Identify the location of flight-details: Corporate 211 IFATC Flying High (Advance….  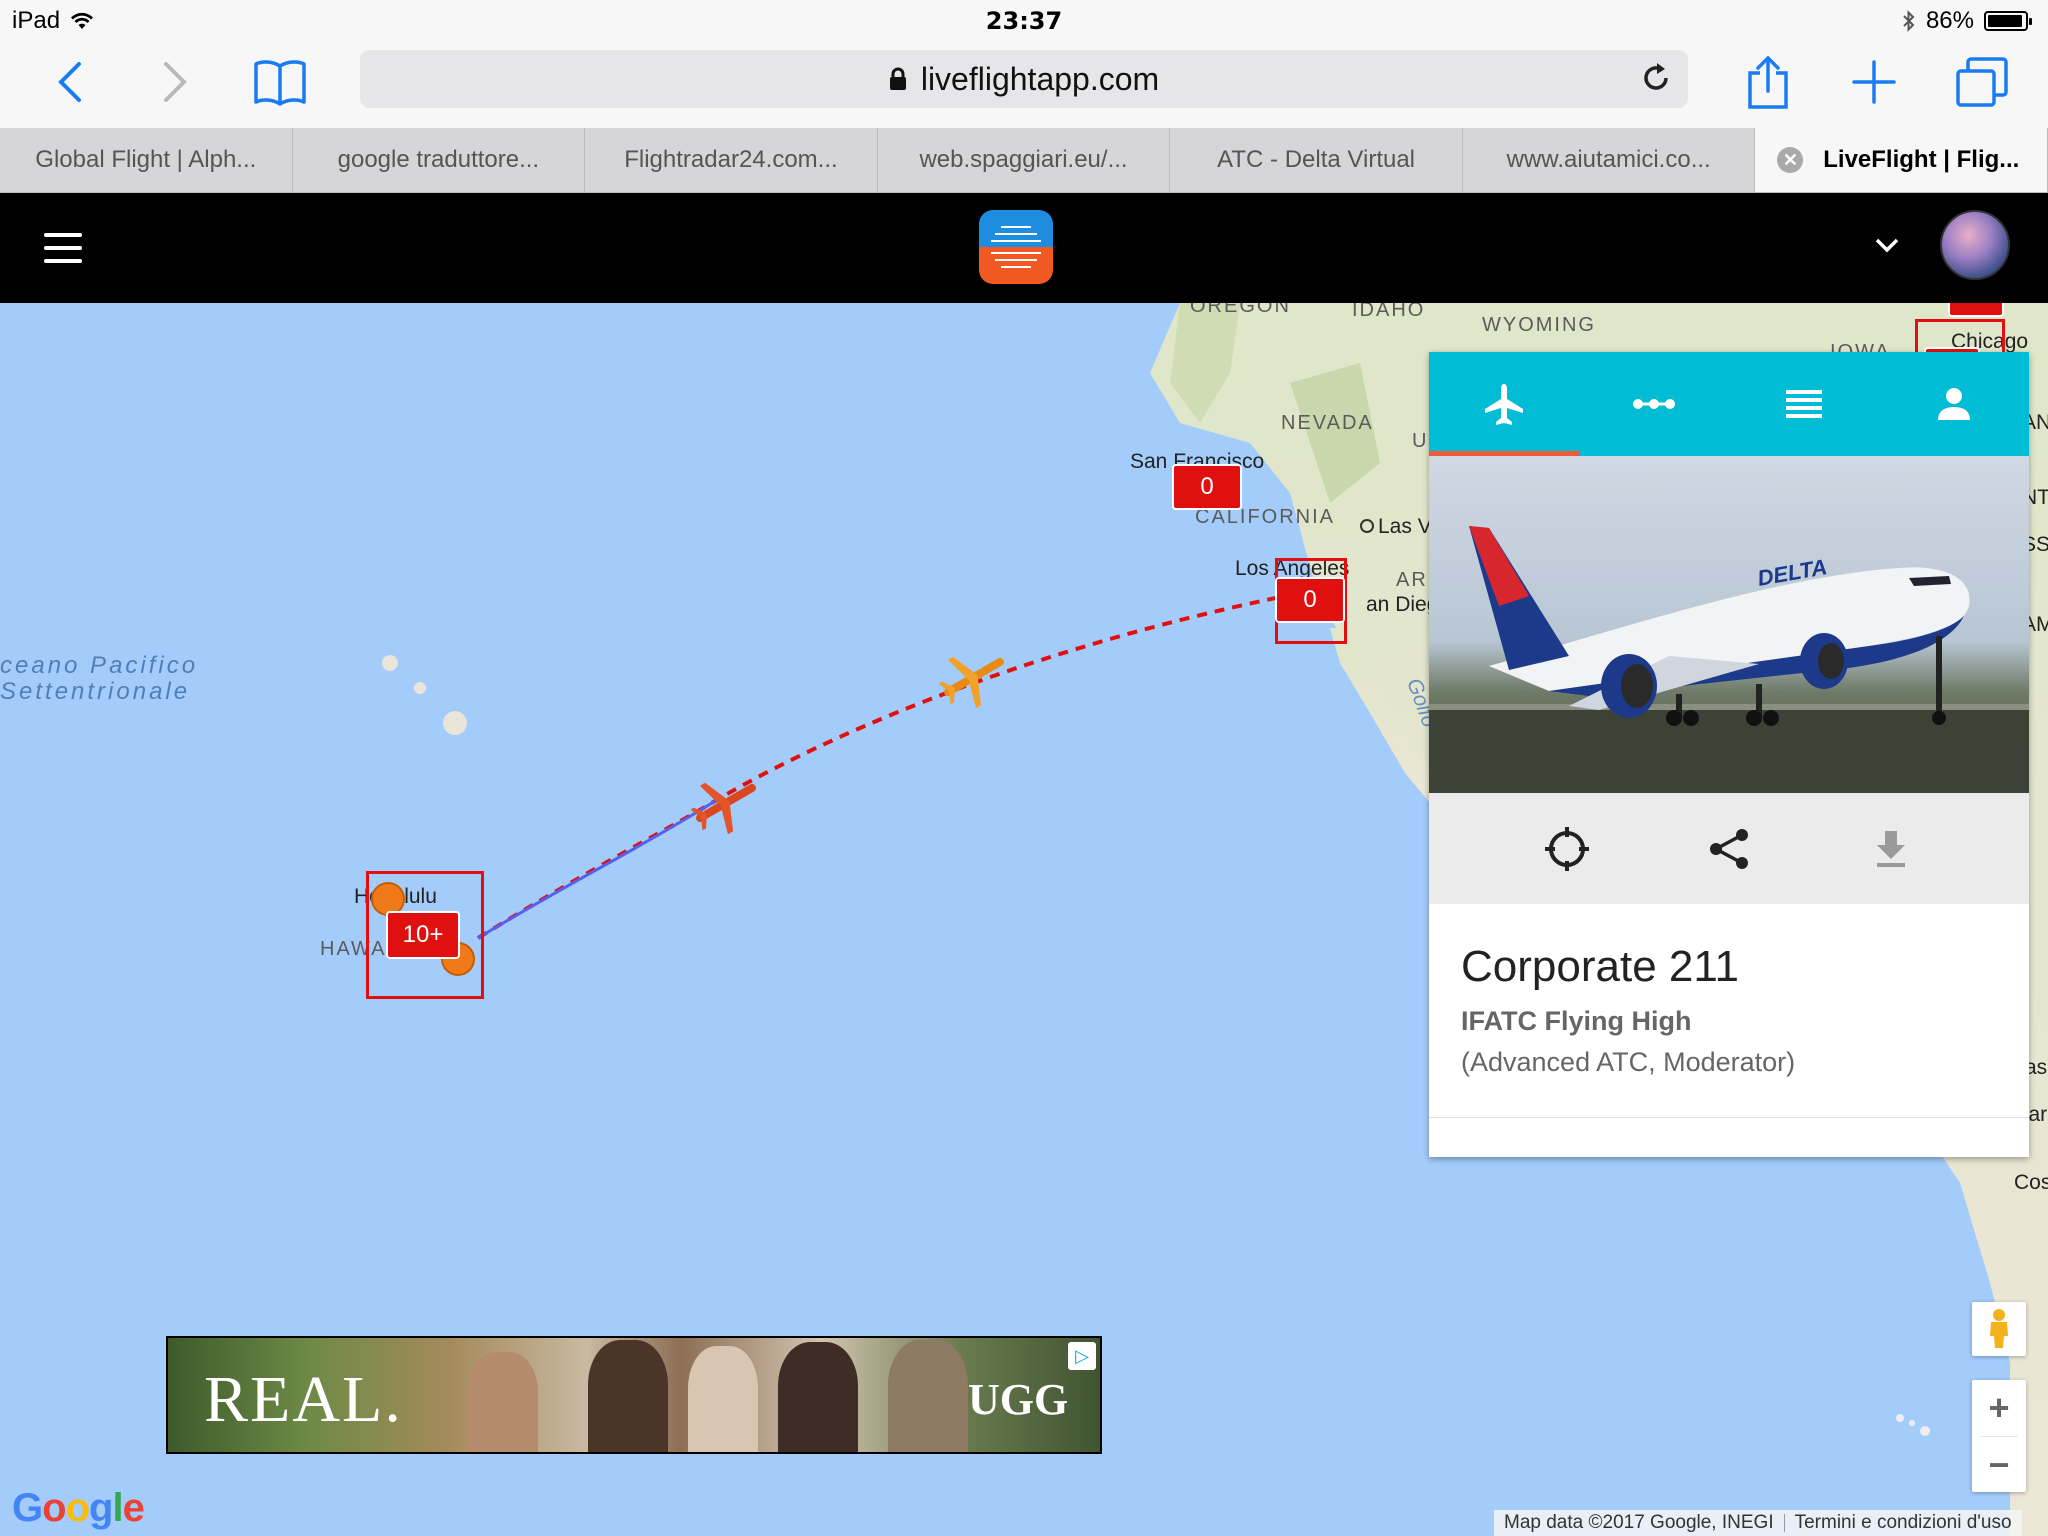
(1729, 1011).